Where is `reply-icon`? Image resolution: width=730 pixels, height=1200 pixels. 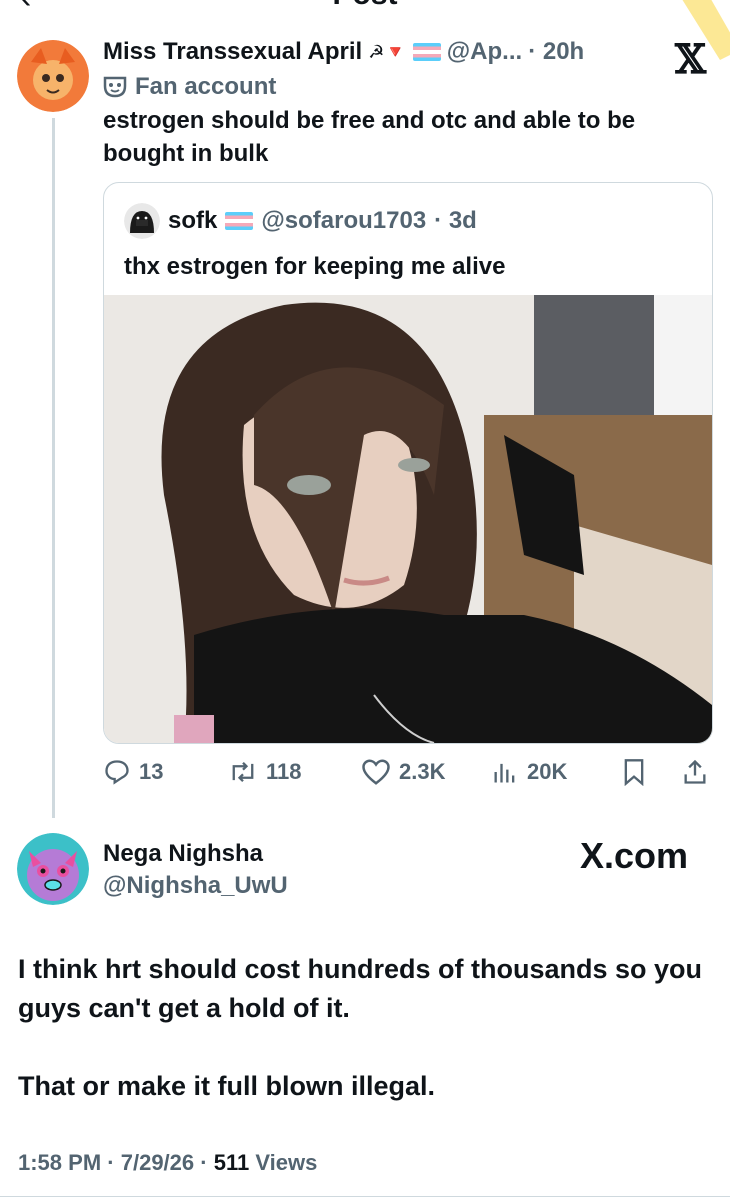
reply-icon is located at coordinates (117, 772).